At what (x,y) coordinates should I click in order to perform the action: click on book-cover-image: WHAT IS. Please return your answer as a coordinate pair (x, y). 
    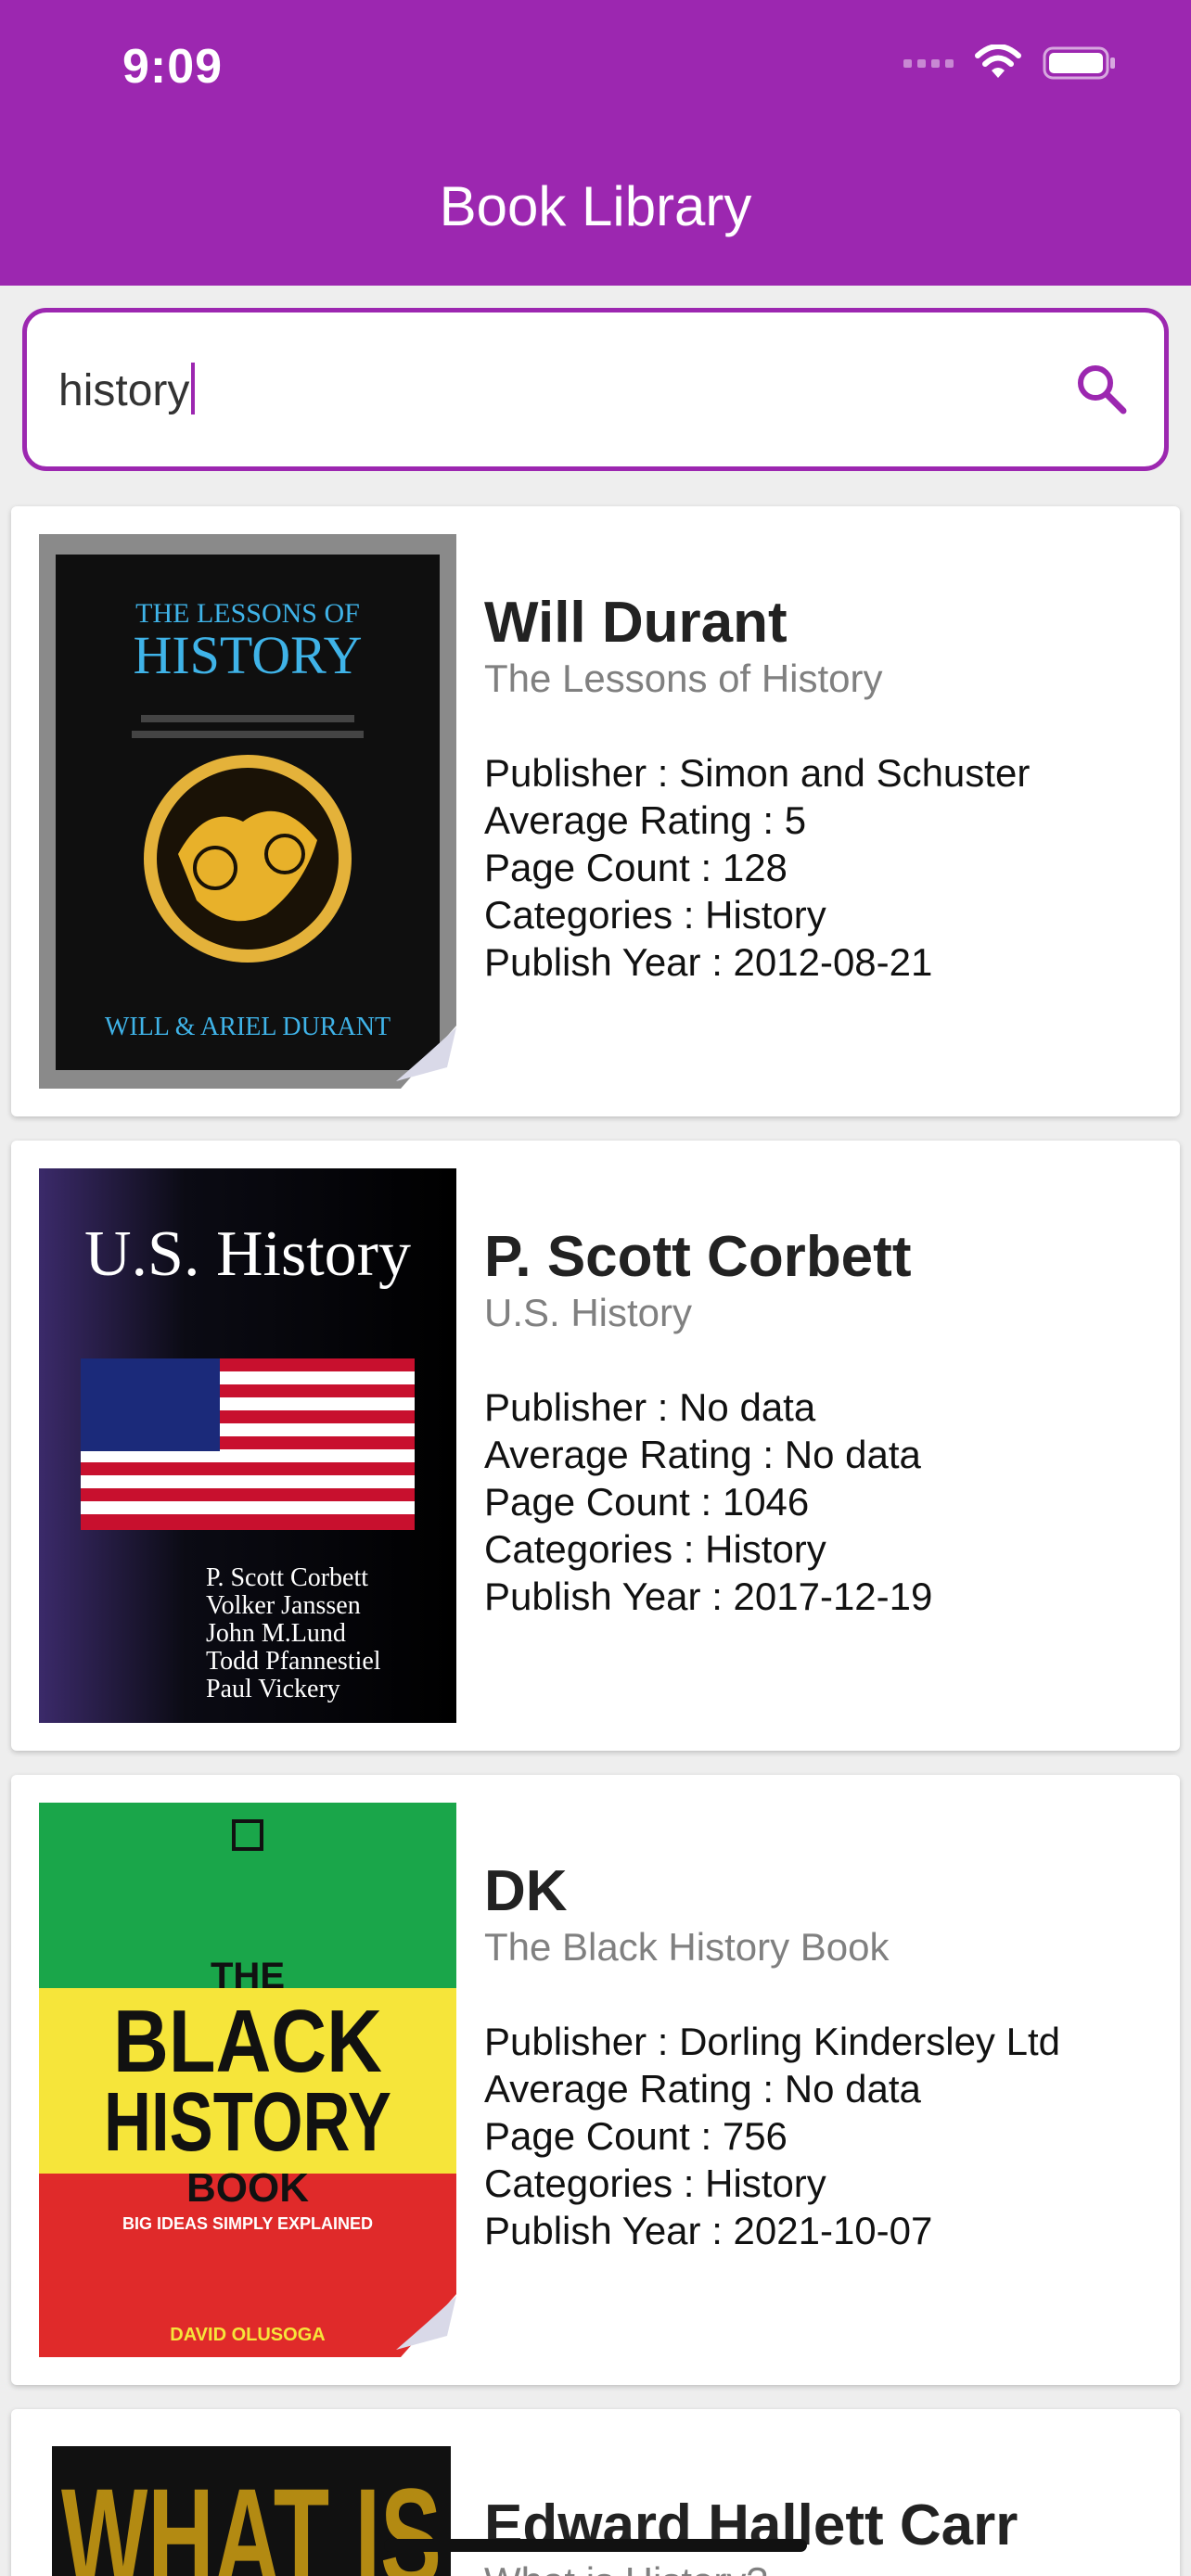
    Looking at the image, I should click on (251, 2511).